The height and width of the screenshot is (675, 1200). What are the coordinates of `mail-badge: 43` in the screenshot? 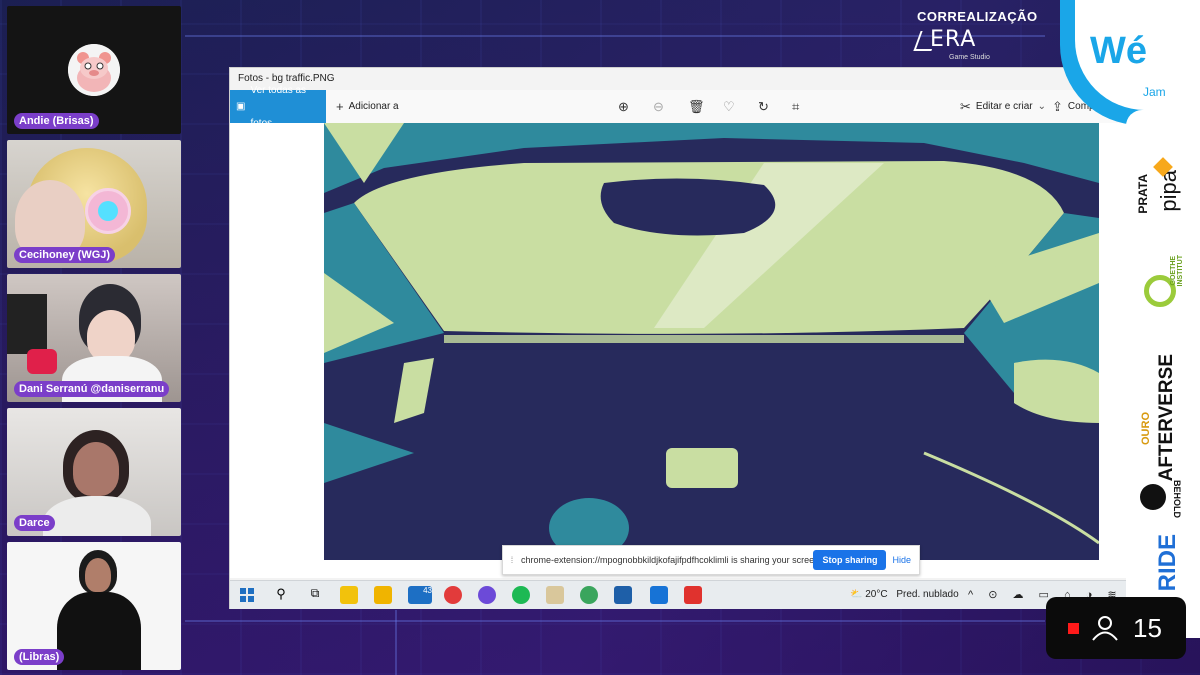 It's located at (427, 590).